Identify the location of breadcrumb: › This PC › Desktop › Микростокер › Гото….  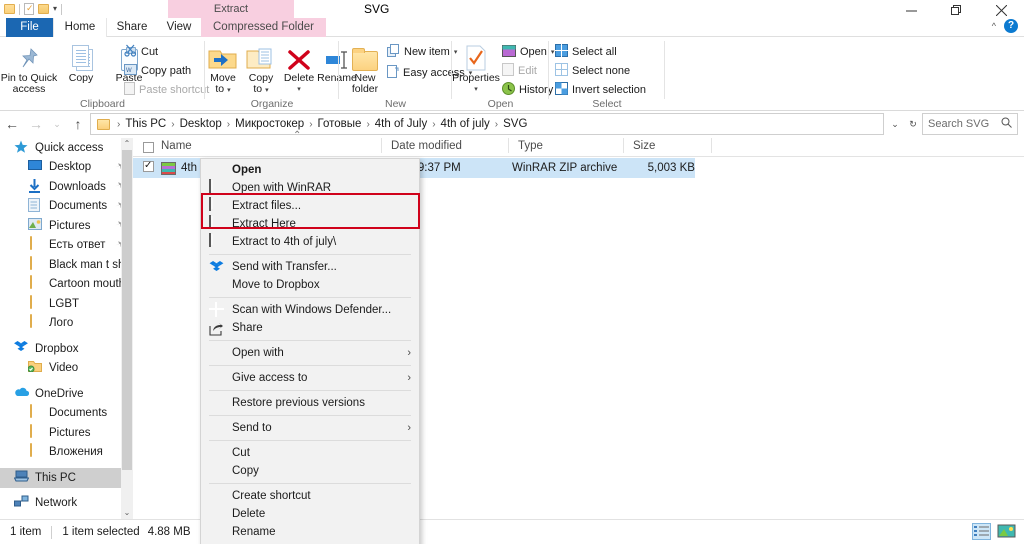
(487, 124).